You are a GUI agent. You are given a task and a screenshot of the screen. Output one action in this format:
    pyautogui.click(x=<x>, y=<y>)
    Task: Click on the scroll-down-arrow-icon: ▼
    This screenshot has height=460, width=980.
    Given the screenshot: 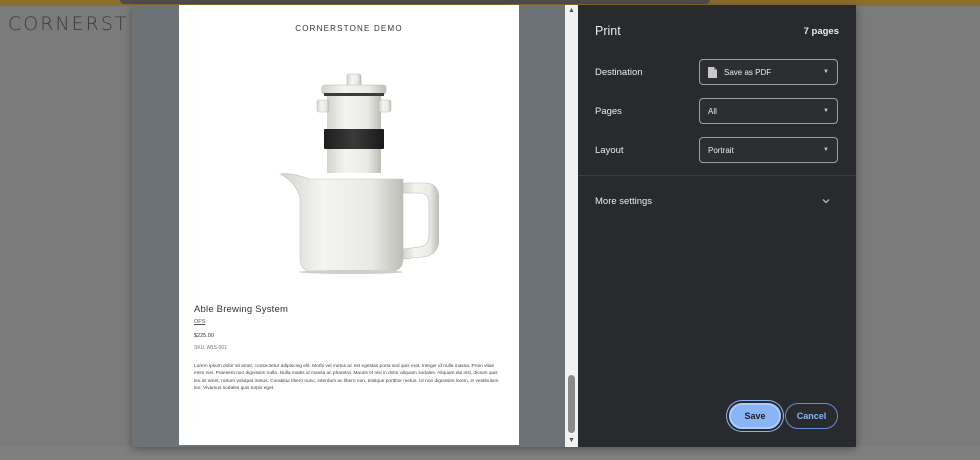 What is the action you would take?
    pyautogui.click(x=571, y=441)
    